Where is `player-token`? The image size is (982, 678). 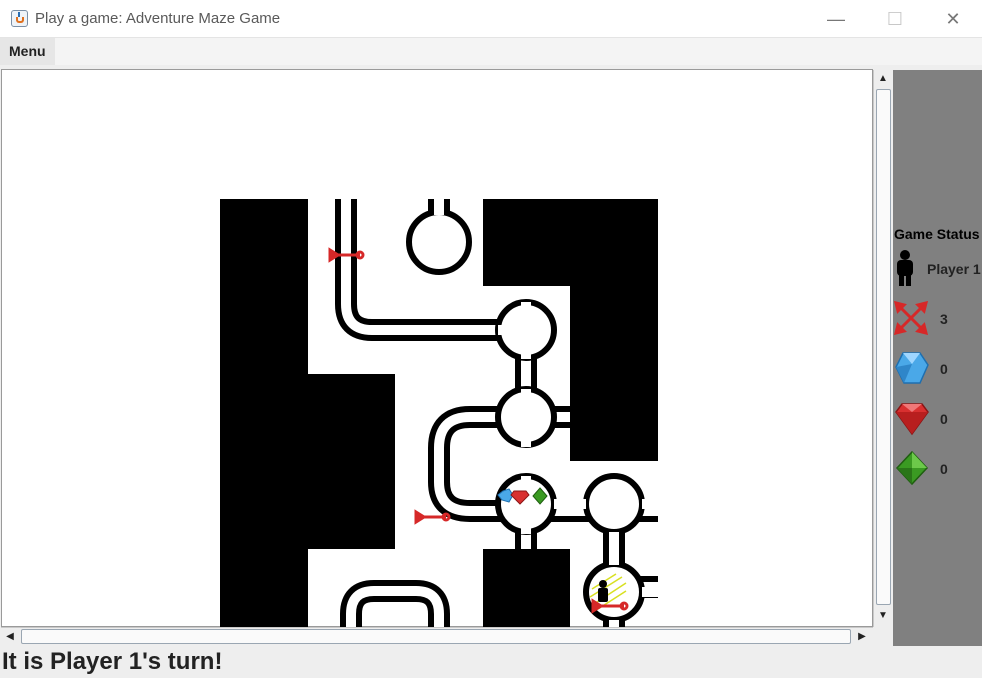 player-token is located at coordinates (603, 591).